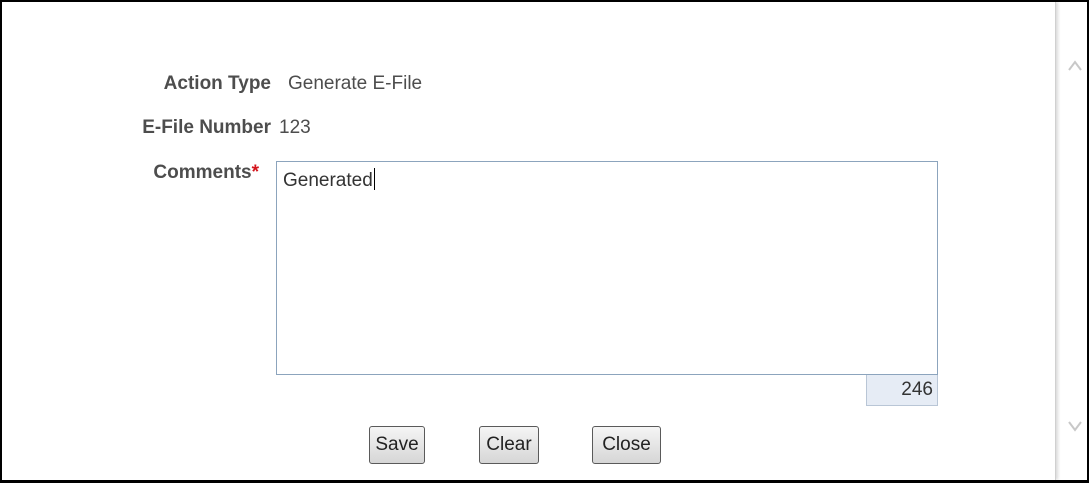  I want to click on close-button: Close, so click(626, 445).